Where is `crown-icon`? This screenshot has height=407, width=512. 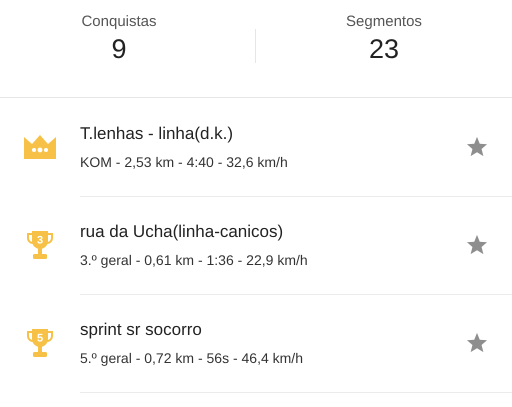
crown-icon is located at coordinates (40, 147).